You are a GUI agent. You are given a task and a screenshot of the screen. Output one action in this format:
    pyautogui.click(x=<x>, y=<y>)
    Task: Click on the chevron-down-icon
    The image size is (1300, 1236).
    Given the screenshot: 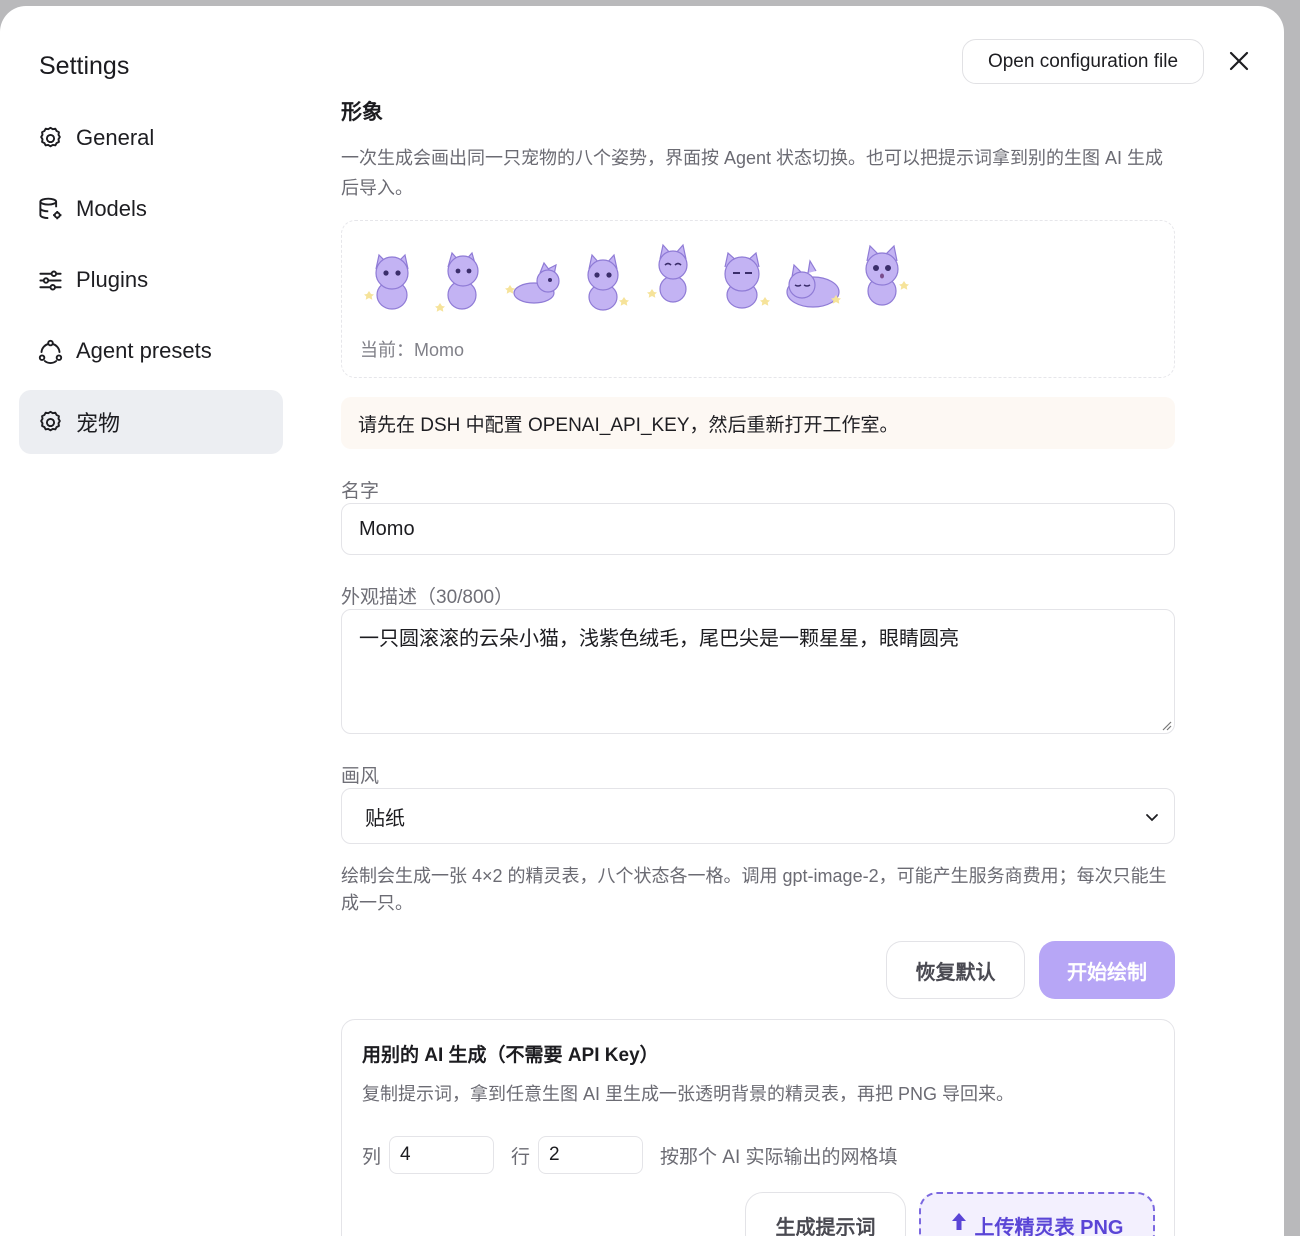 What is the action you would take?
    pyautogui.click(x=1152, y=818)
    